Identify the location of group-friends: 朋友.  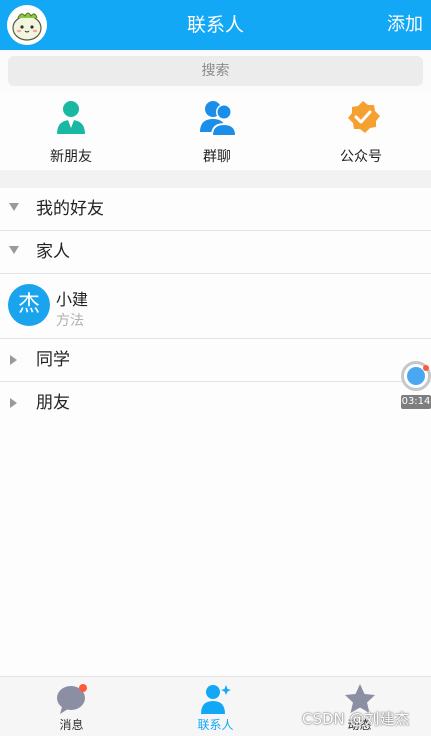
(215, 403).